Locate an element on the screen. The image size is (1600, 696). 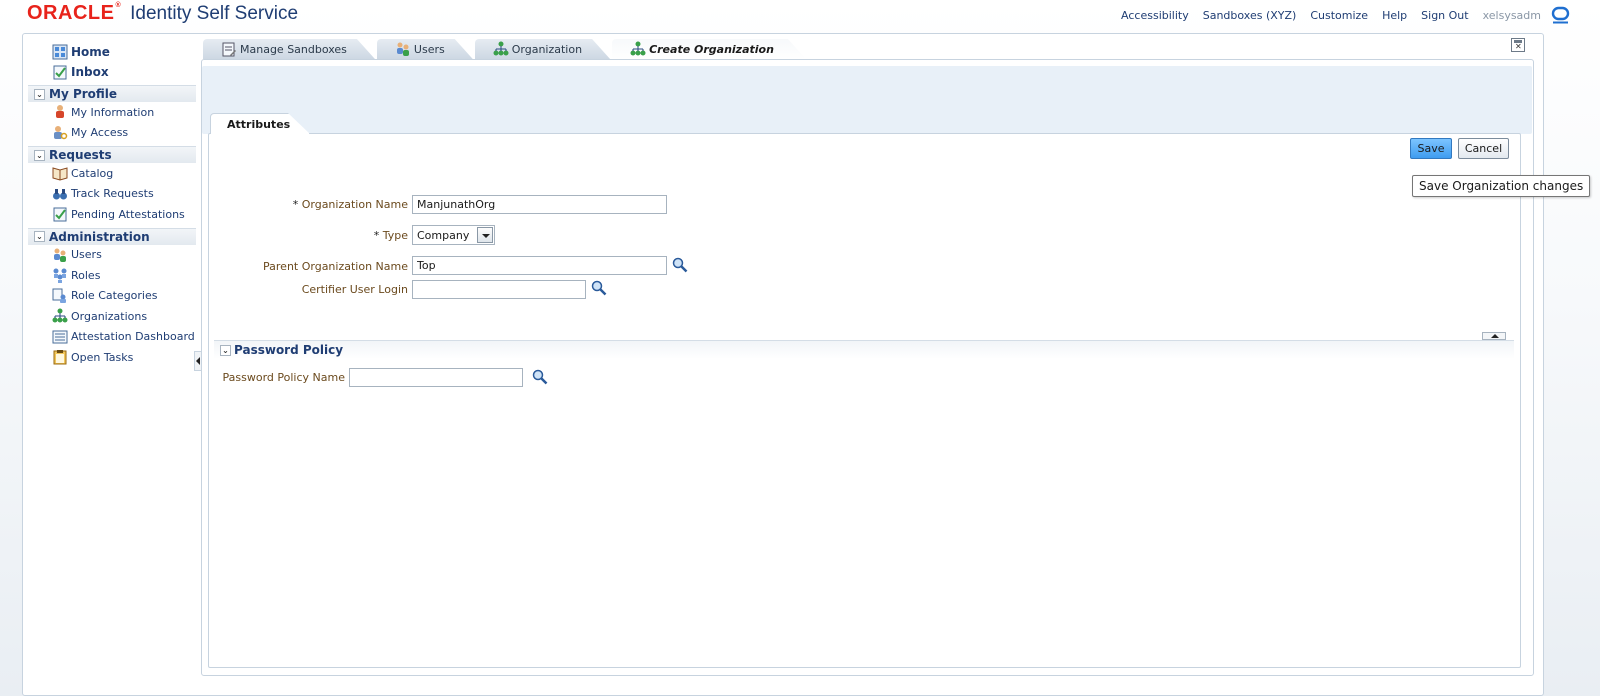
password-policy-header: ⌄ Password Policy is located at coordinates (864, 349).